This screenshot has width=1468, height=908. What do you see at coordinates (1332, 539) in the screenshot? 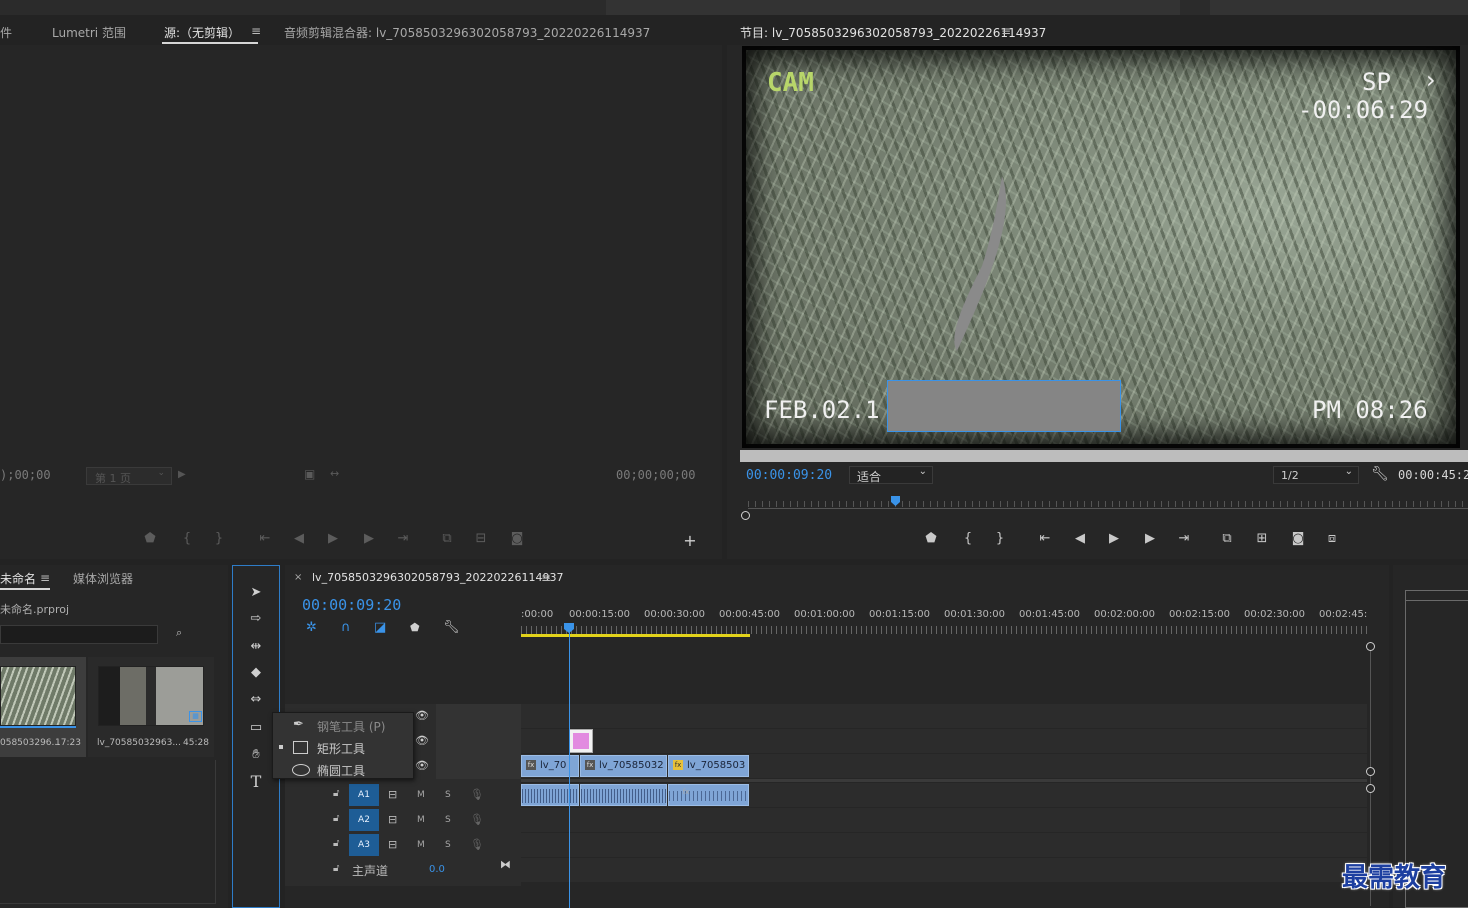
I see `comparison-view-icon: ⧈` at bounding box center [1332, 539].